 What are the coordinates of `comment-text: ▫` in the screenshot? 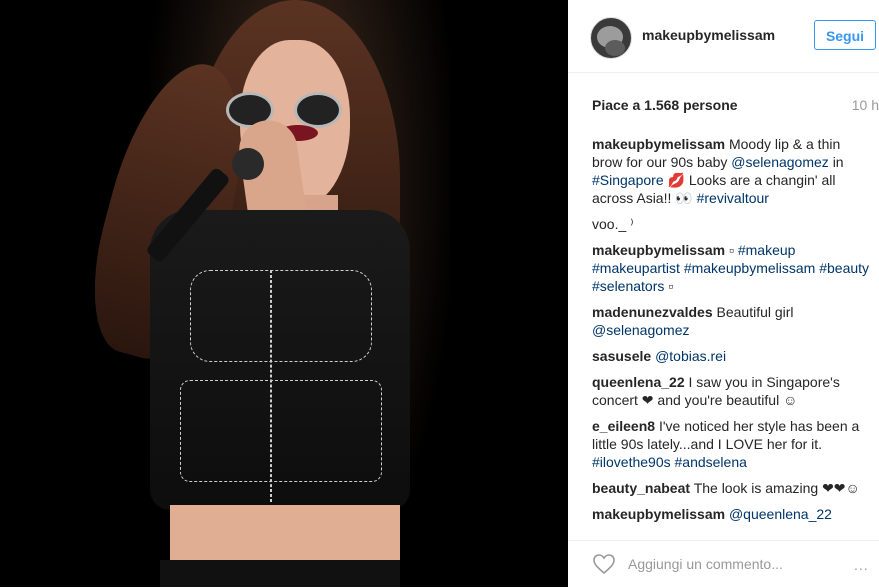 It's located at (731, 250).